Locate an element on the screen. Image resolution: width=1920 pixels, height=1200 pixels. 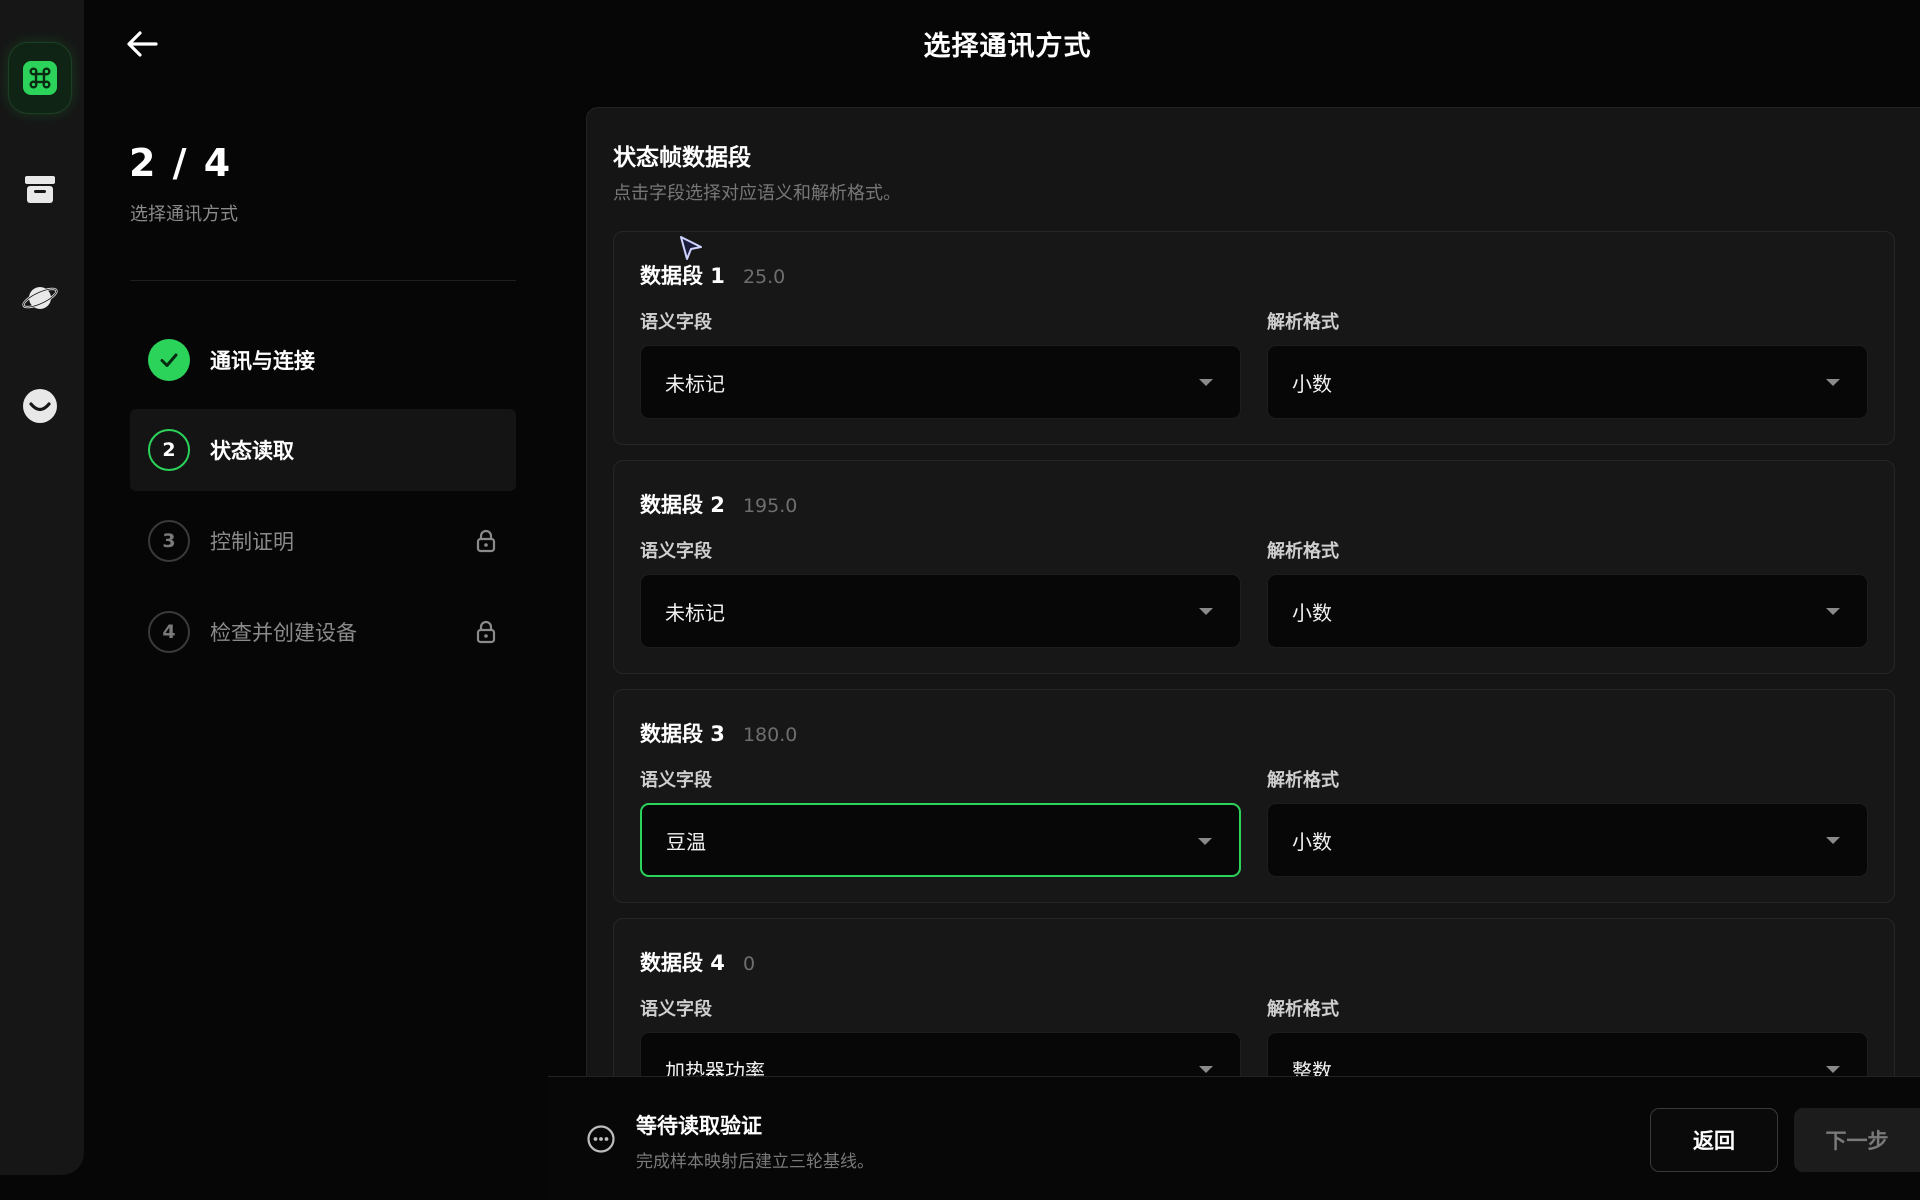
data-segment-1: 数据段 1 25.0 语义字段 解析格式 未标记 小数 is located at coordinates (1254, 338).